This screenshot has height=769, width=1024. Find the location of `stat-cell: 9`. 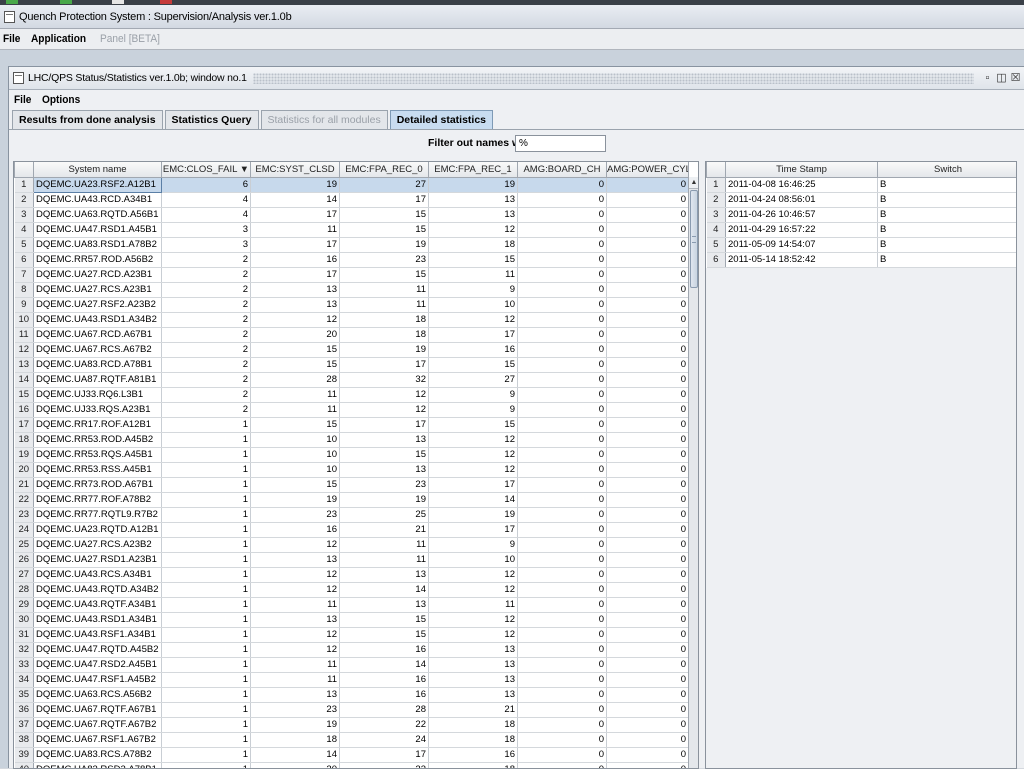

stat-cell: 9 is located at coordinates (473, 545).